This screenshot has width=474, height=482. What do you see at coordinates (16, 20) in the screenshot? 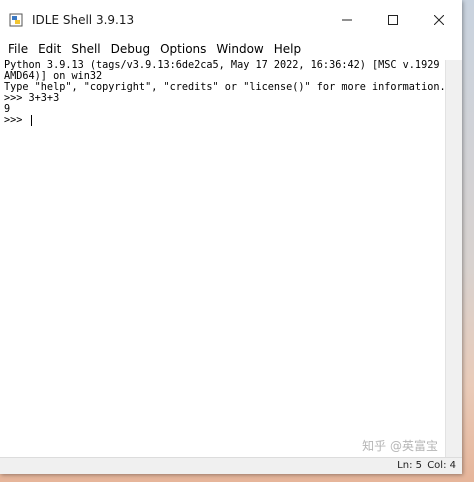
I see `idle-app-icon` at bounding box center [16, 20].